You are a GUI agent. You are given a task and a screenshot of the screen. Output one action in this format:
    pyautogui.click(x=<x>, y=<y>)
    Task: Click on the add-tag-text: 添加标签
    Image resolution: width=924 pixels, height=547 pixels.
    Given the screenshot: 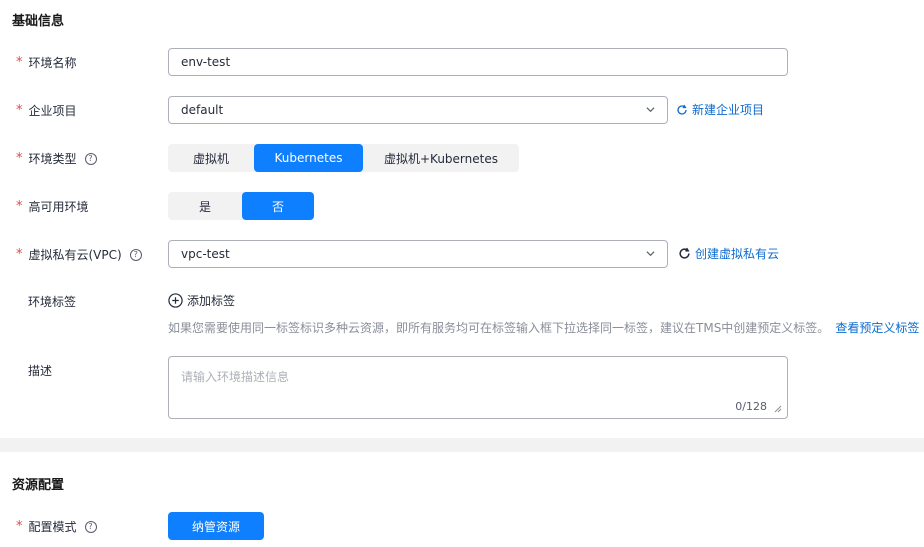 What is the action you would take?
    pyautogui.click(x=211, y=300)
    